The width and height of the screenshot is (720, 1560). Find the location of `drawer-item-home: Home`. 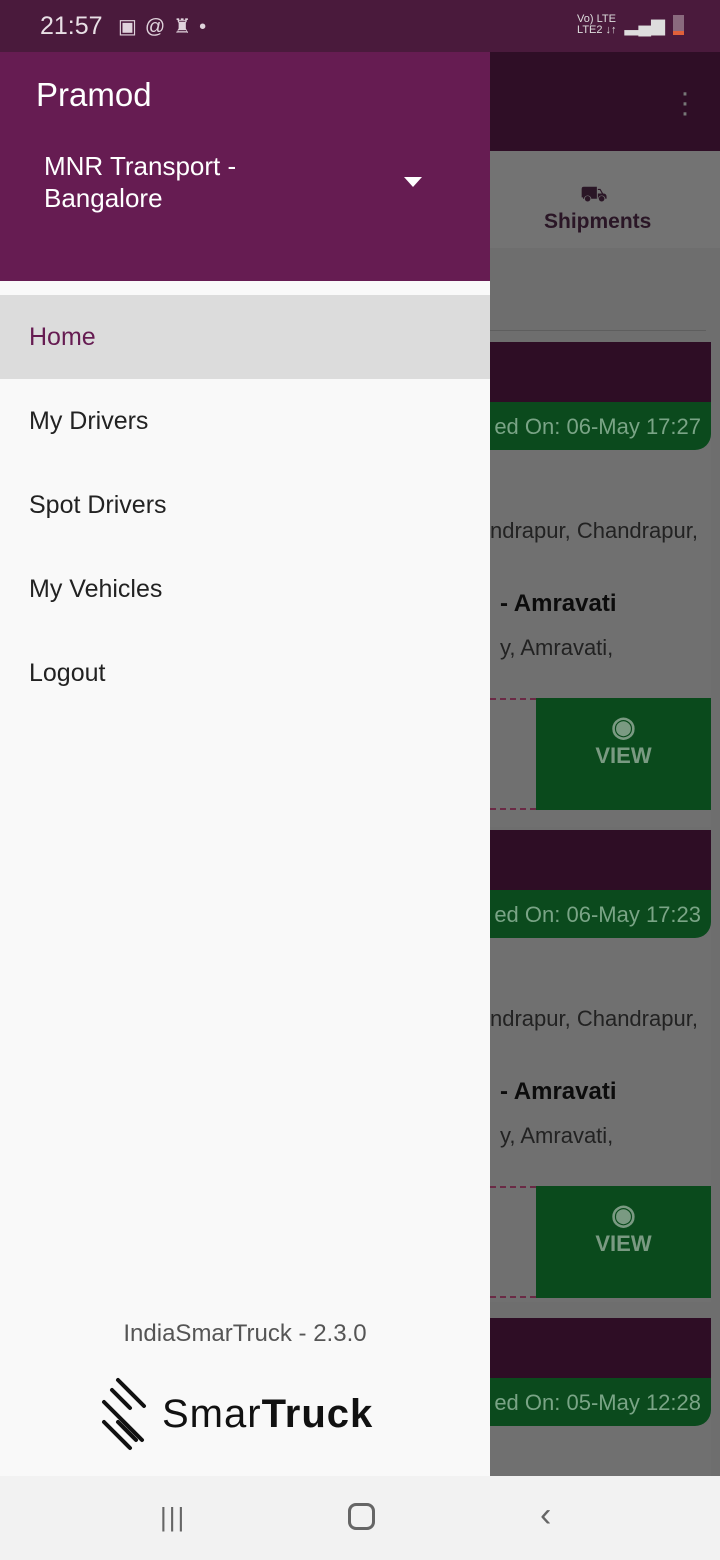

drawer-item-home: Home is located at coordinates (245, 337).